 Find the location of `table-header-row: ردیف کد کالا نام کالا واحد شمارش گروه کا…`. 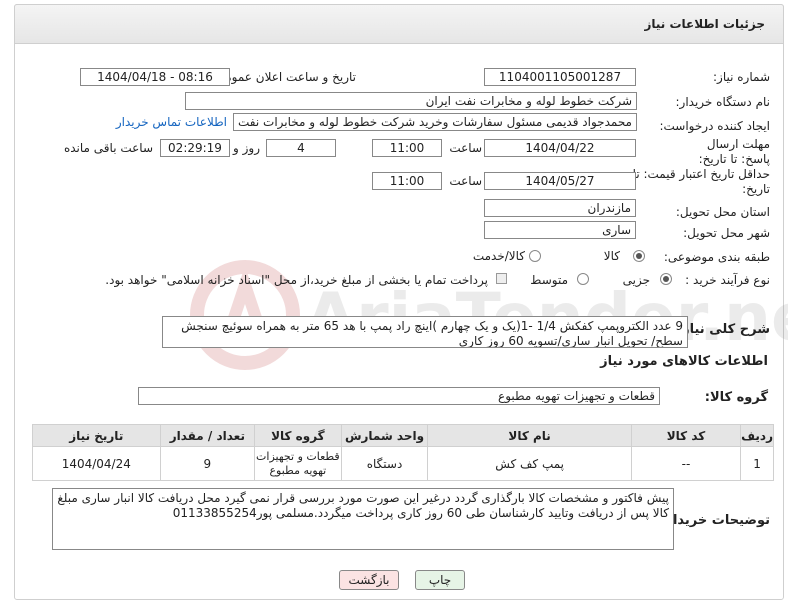

table-header-row: ردیف کد کالا نام کالا واحد شمارش گروه کا… is located at coordinates (403, 435).